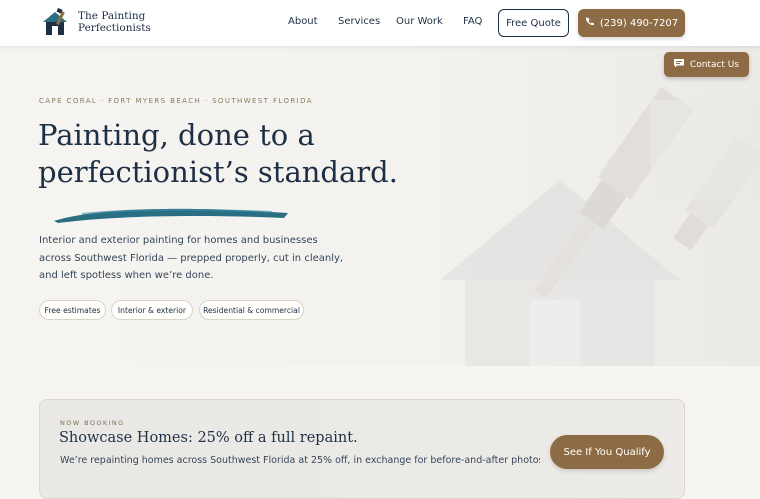  Describe the element at coordinates (172, 213) in the screenshot. I see `brush-stroke-decoration` at that location.